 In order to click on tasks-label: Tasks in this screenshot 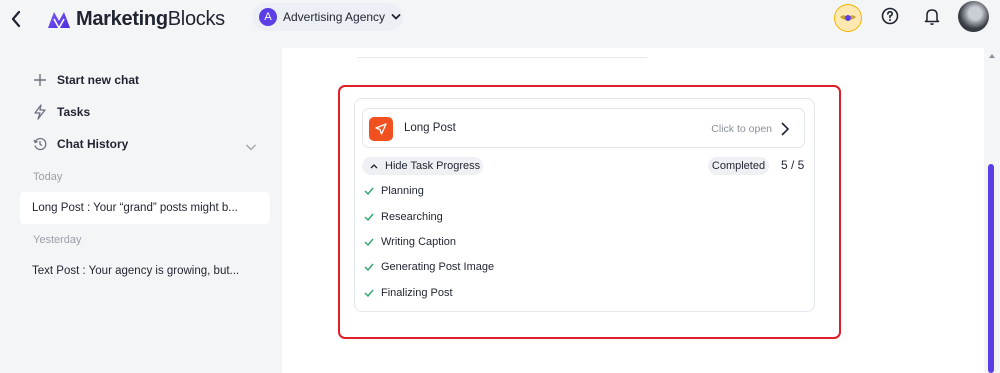, I will do `click(74, 112)`.